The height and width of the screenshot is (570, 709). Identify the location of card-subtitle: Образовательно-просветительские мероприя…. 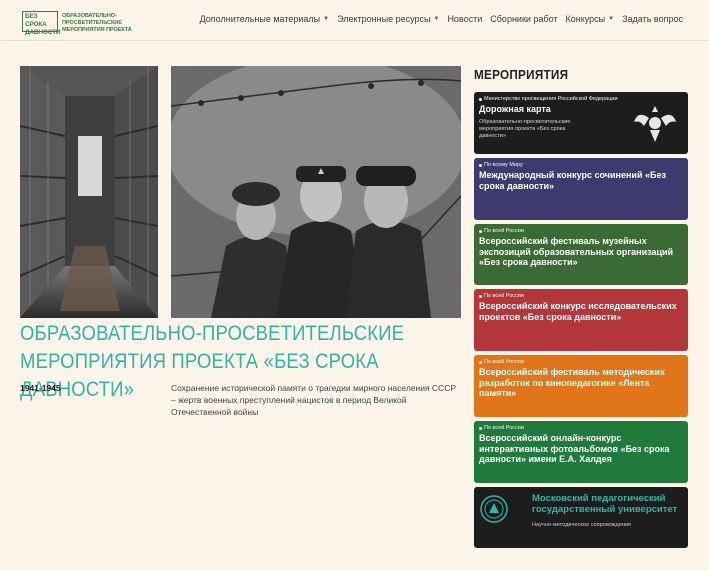
(525, 128).